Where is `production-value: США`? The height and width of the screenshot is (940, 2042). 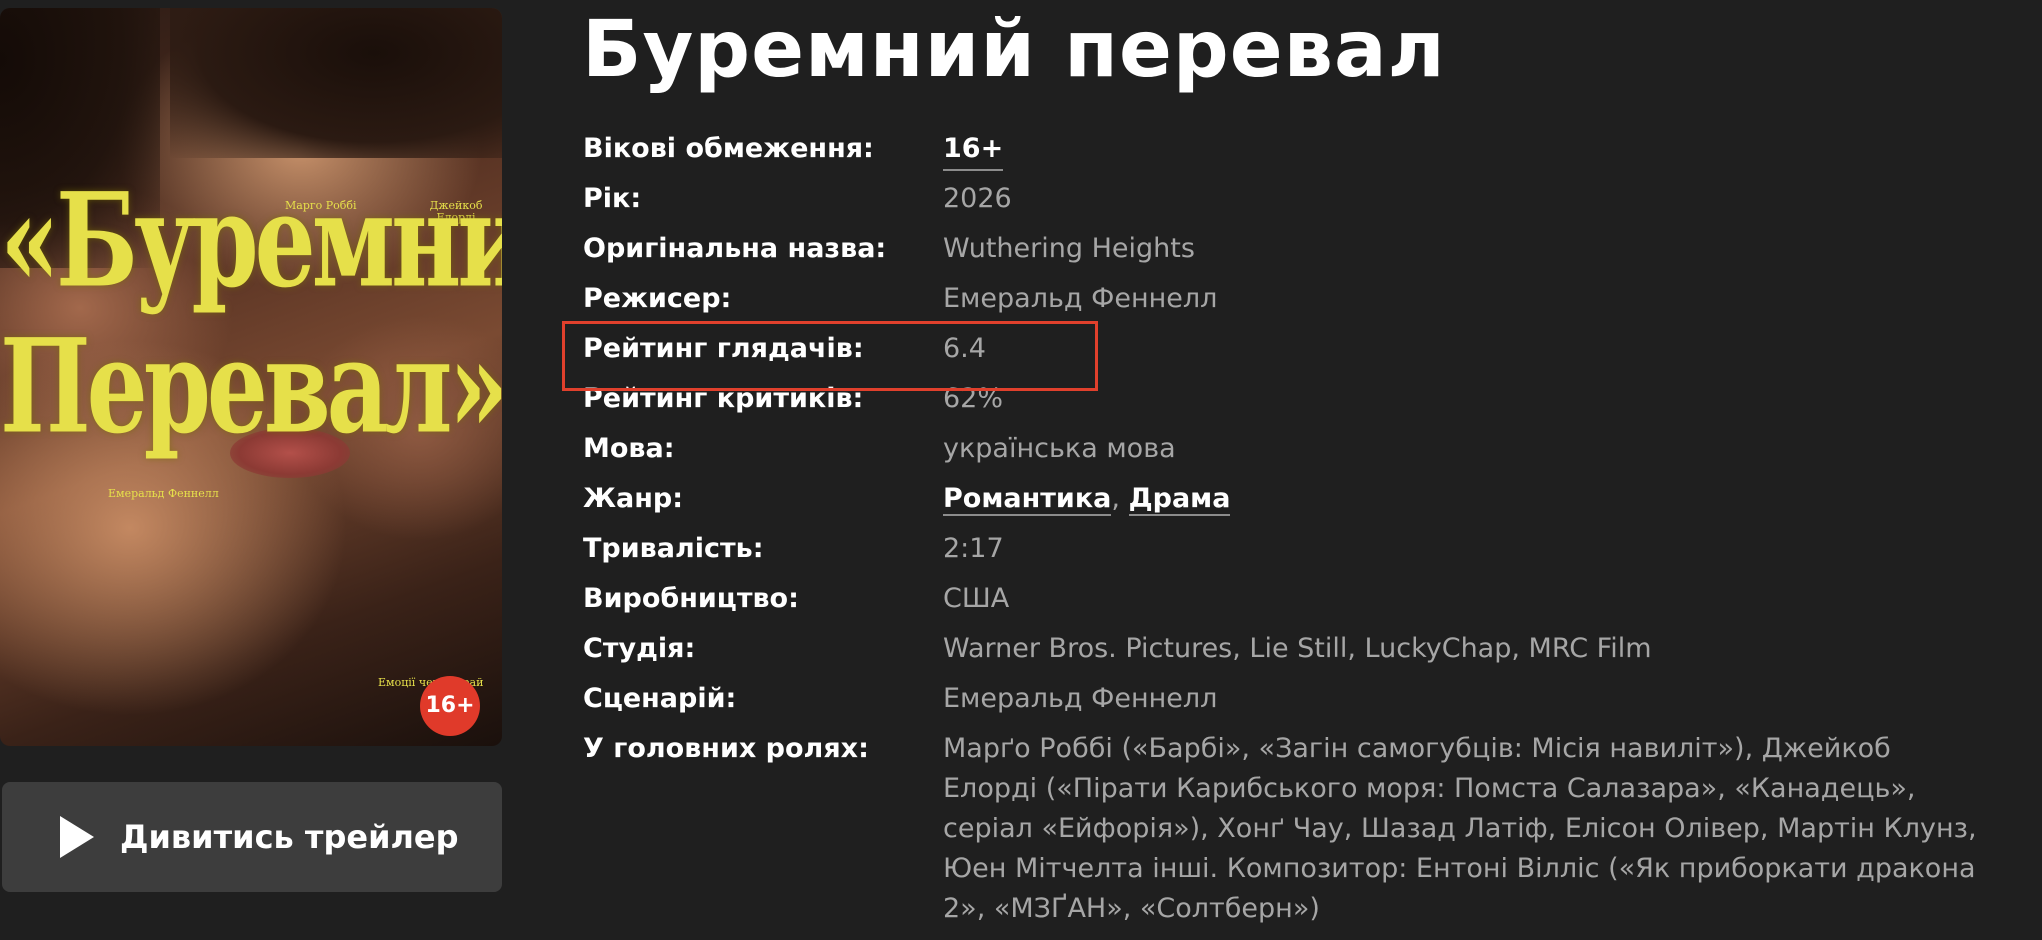
production-value: США is located at coordinates (976, 598).